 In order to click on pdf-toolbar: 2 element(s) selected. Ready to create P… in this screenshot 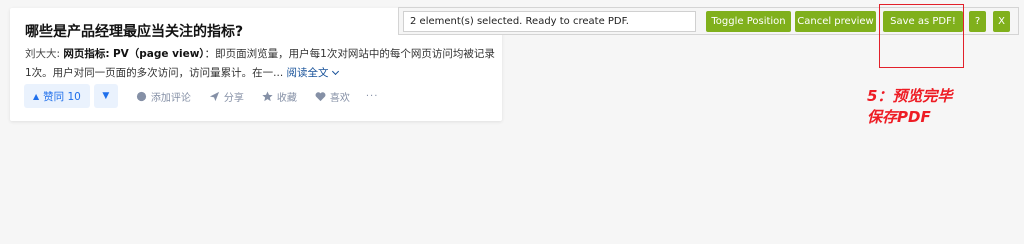, I will do `click(708, 21)`.